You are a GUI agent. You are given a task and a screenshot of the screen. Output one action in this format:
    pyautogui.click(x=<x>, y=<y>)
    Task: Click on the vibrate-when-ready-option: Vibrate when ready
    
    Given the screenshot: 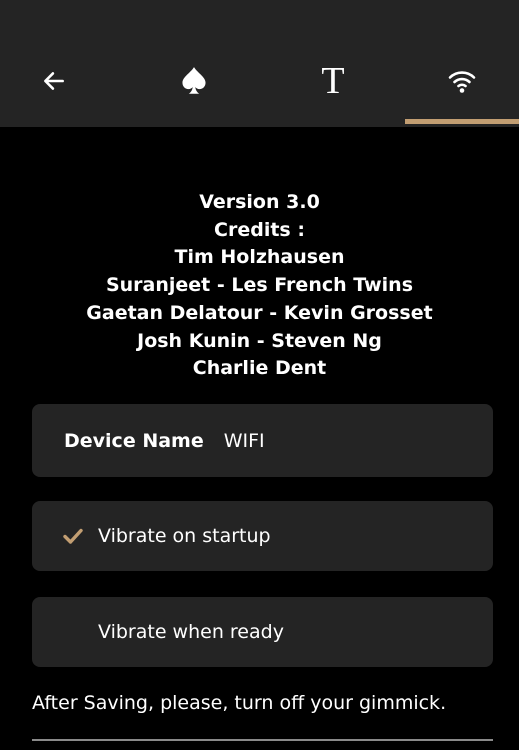 What is the action you would take?
    pyautogui.click(x=262, y=632)
    